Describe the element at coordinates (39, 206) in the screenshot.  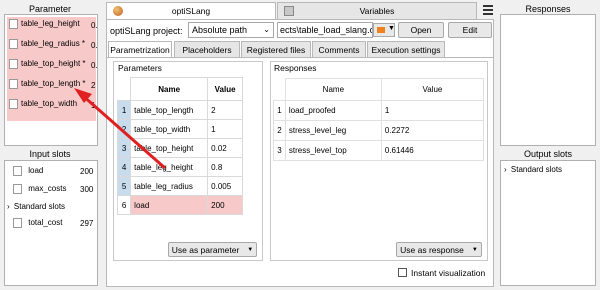
I see `standard-slots-label: Standard slots` at that location.